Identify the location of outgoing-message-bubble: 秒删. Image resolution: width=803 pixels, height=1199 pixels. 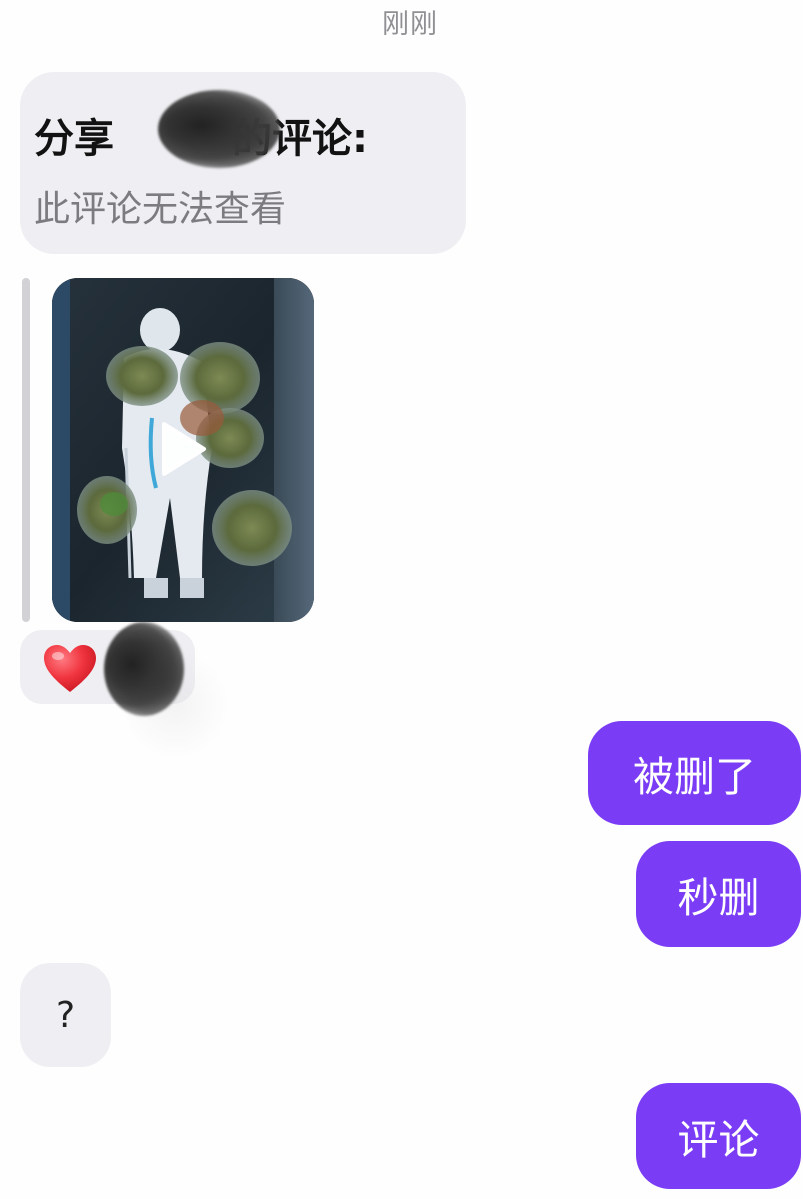
(718, 894).